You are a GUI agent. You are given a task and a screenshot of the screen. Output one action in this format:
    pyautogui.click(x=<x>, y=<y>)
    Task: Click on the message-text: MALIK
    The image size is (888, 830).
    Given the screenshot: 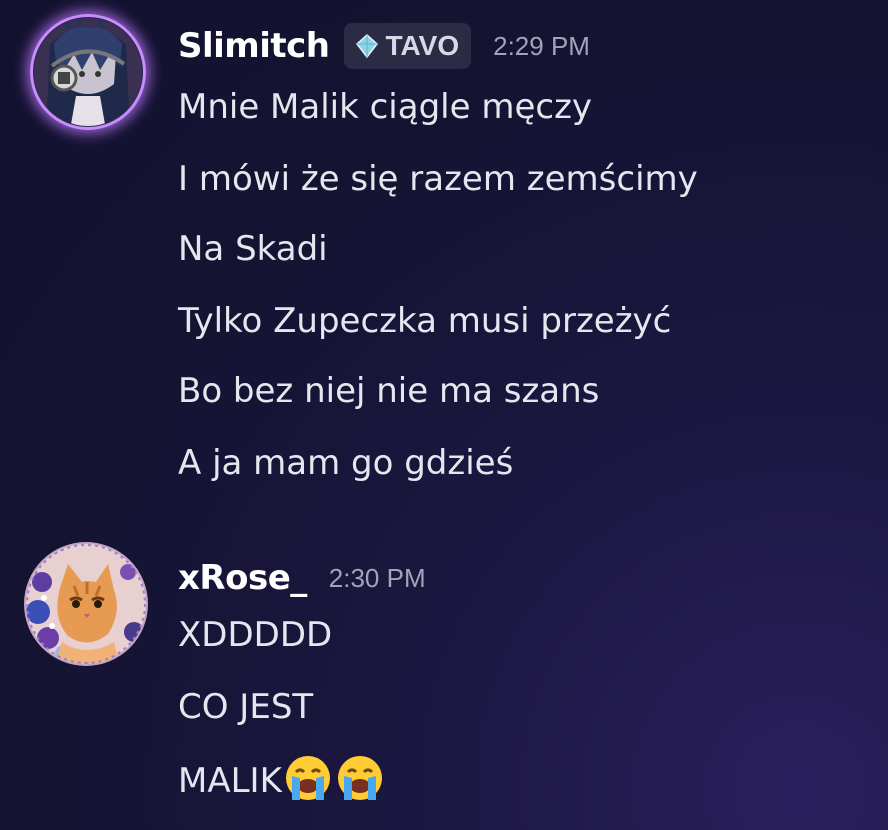 What is the action you would take?
    pyautogui.click(x=230, y=781)
    